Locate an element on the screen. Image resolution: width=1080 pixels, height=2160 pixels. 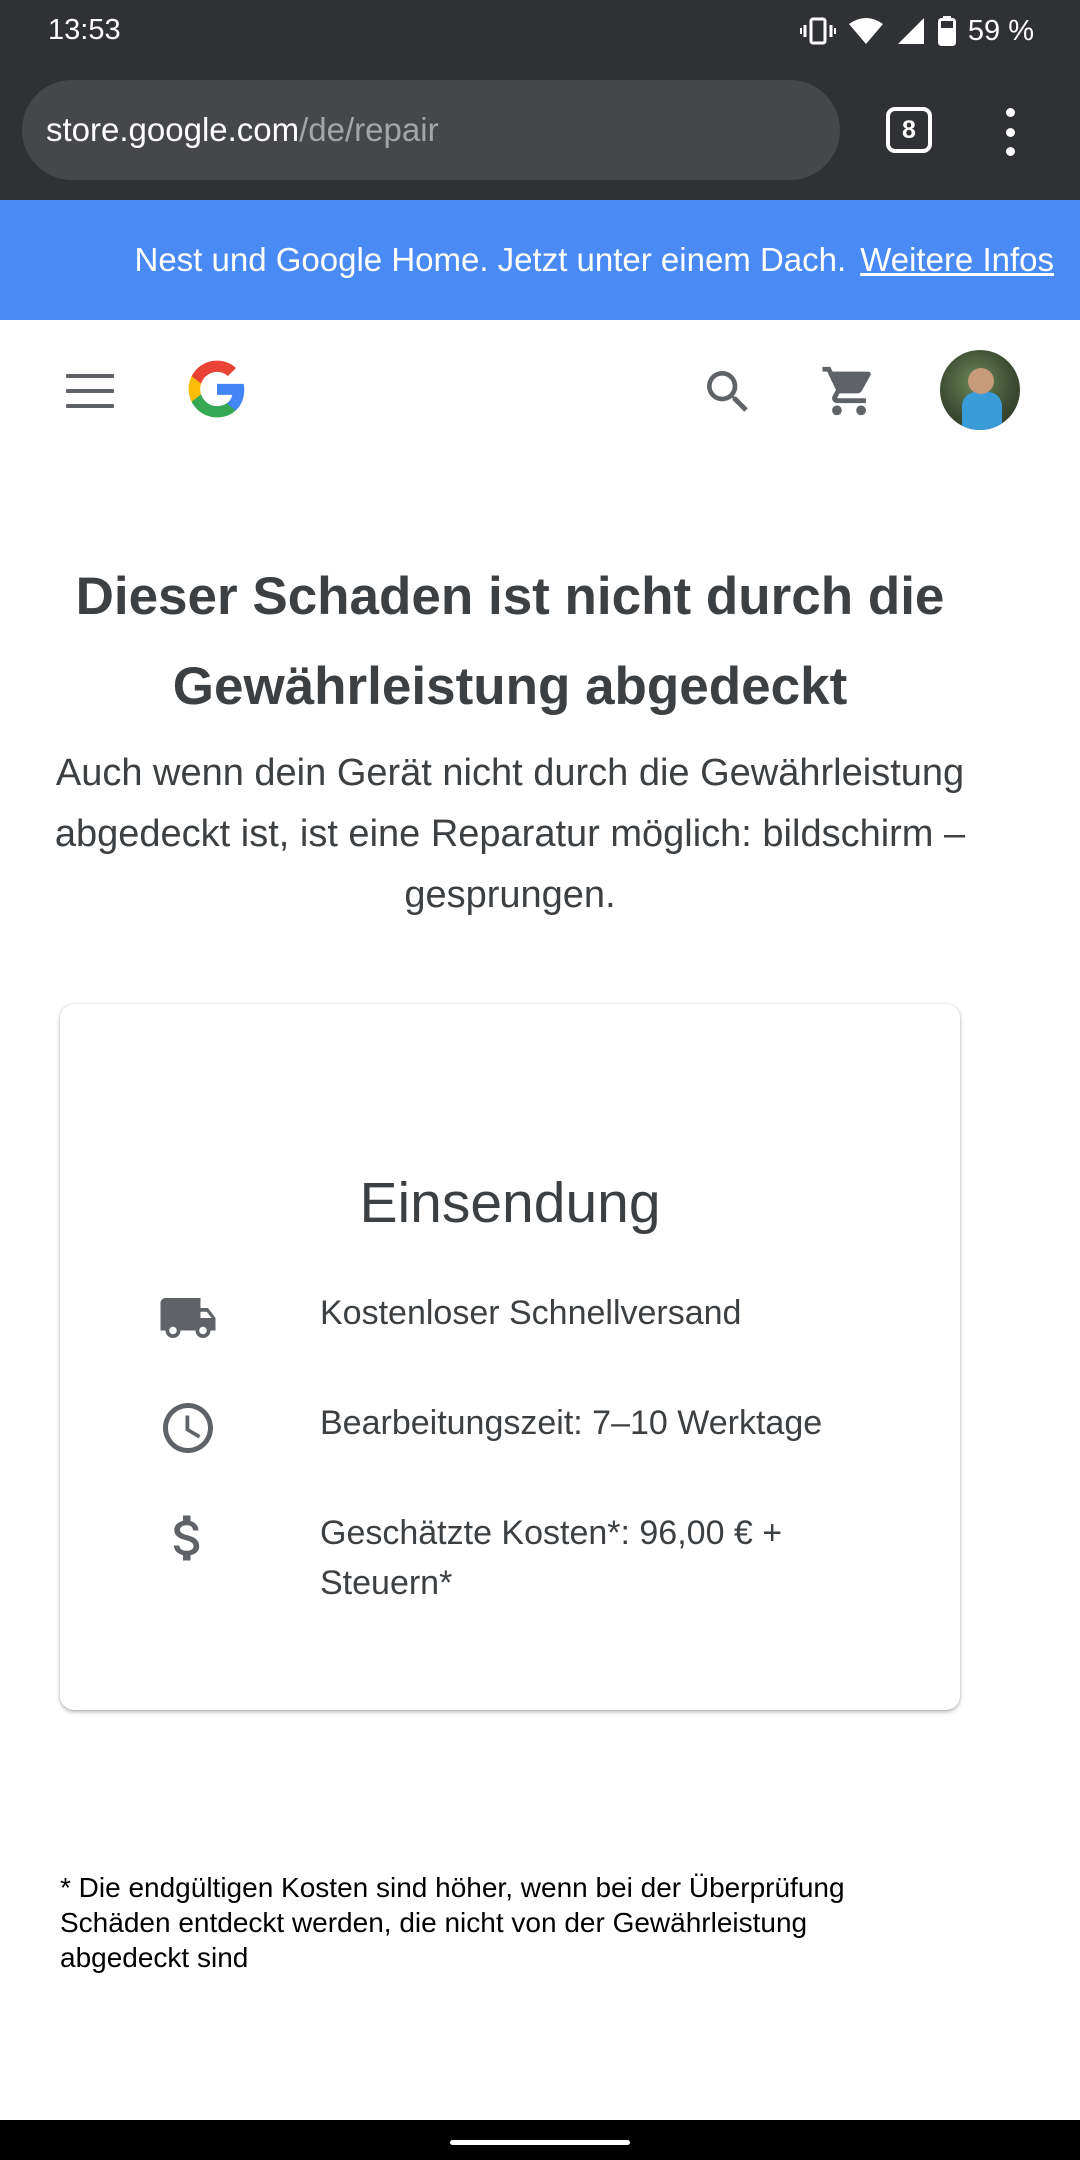
system-nav-bar is located at coordinates (540, 2140).